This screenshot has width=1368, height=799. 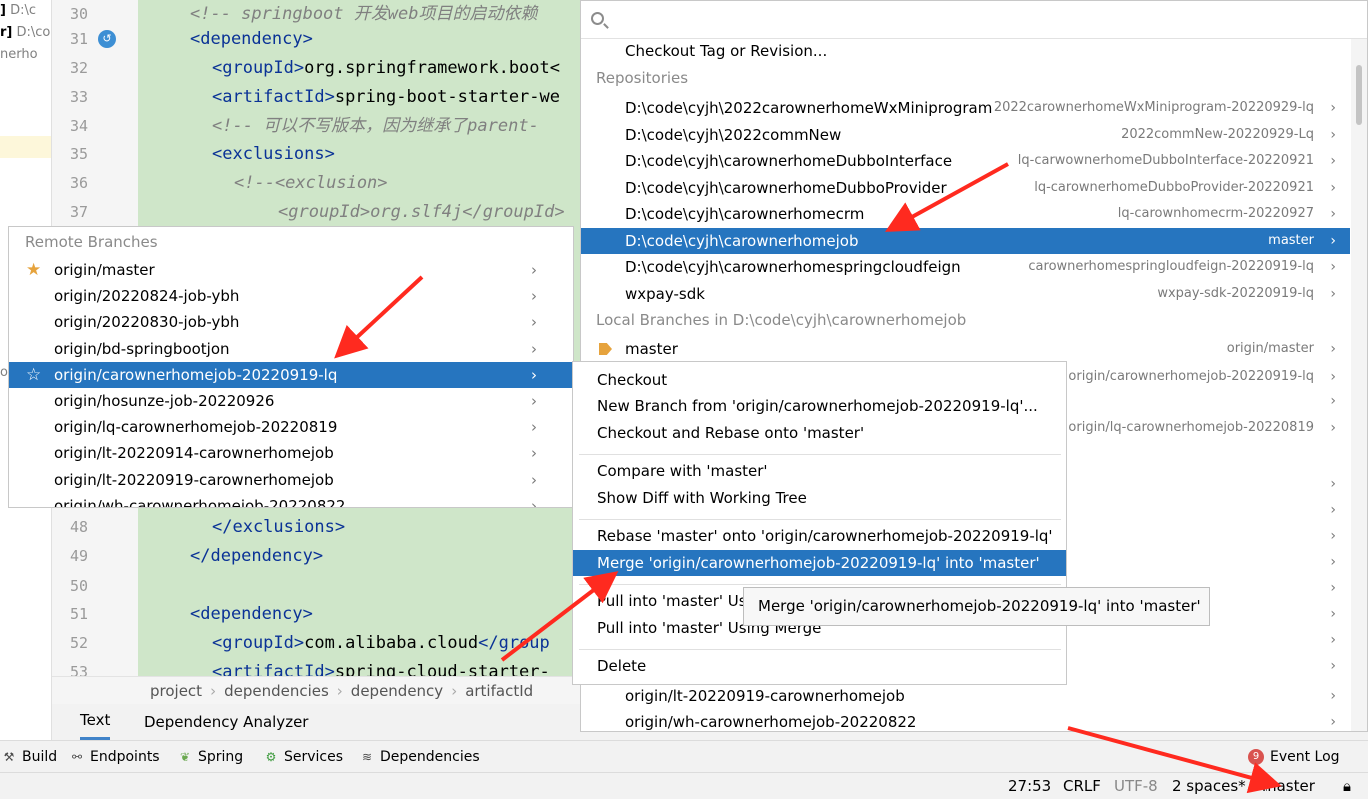 I want to click on hammer-icon: ⚒, so click(x=9, y=757).